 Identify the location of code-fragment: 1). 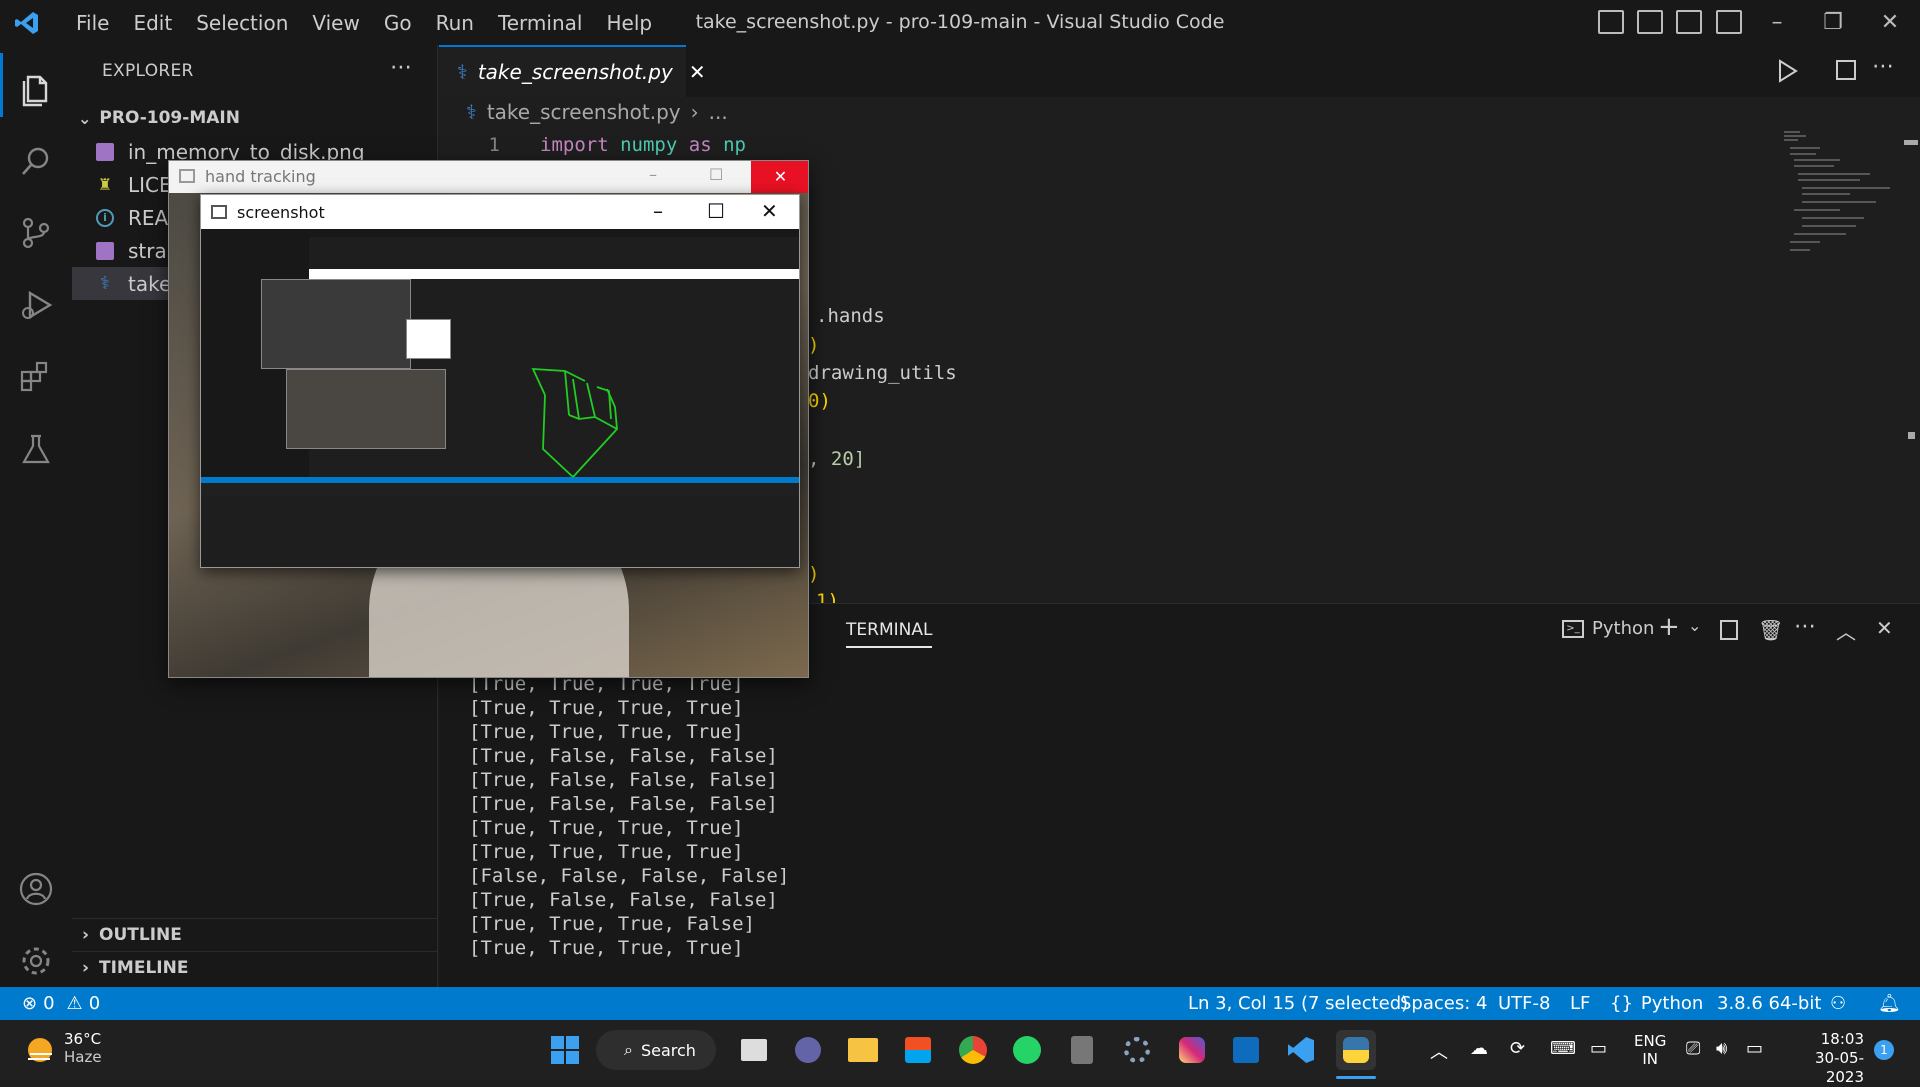
(846, 595).